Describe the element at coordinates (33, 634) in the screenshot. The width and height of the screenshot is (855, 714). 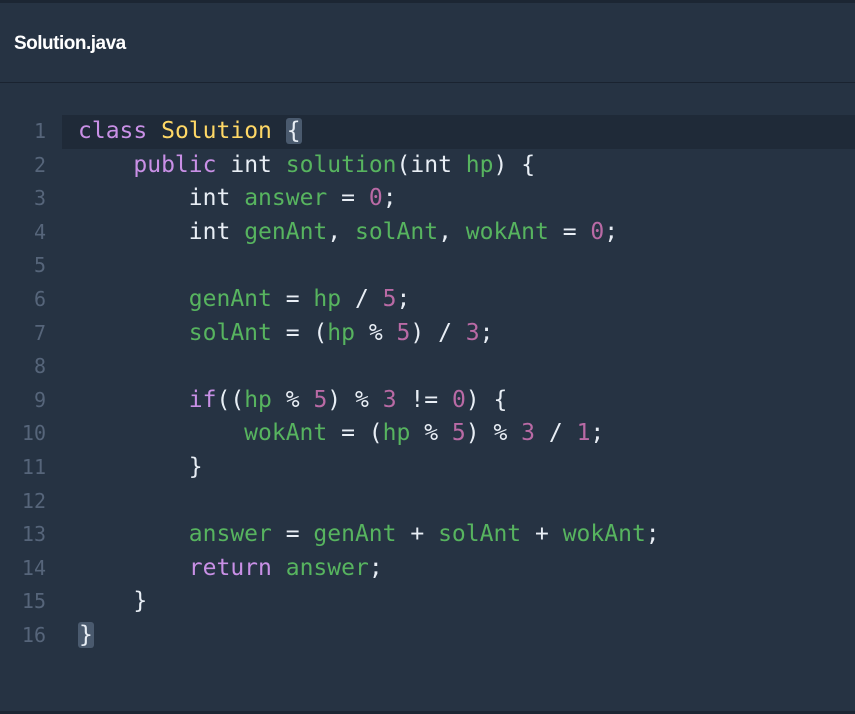
I see `line-number: 16` at that location.